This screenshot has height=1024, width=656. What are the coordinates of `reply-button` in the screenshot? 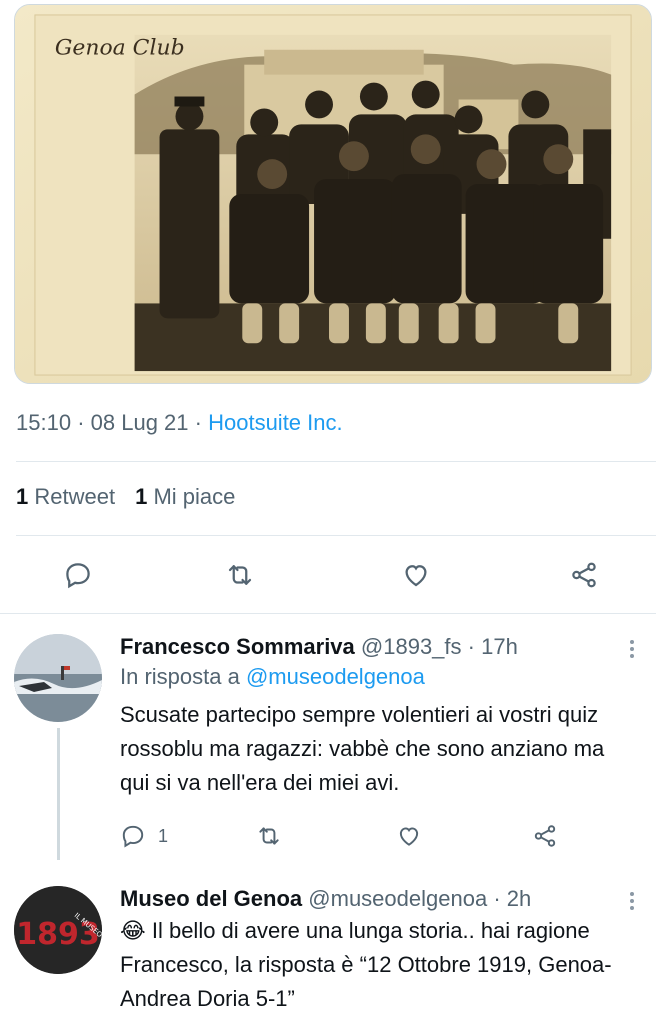 It's located at (78, 575).